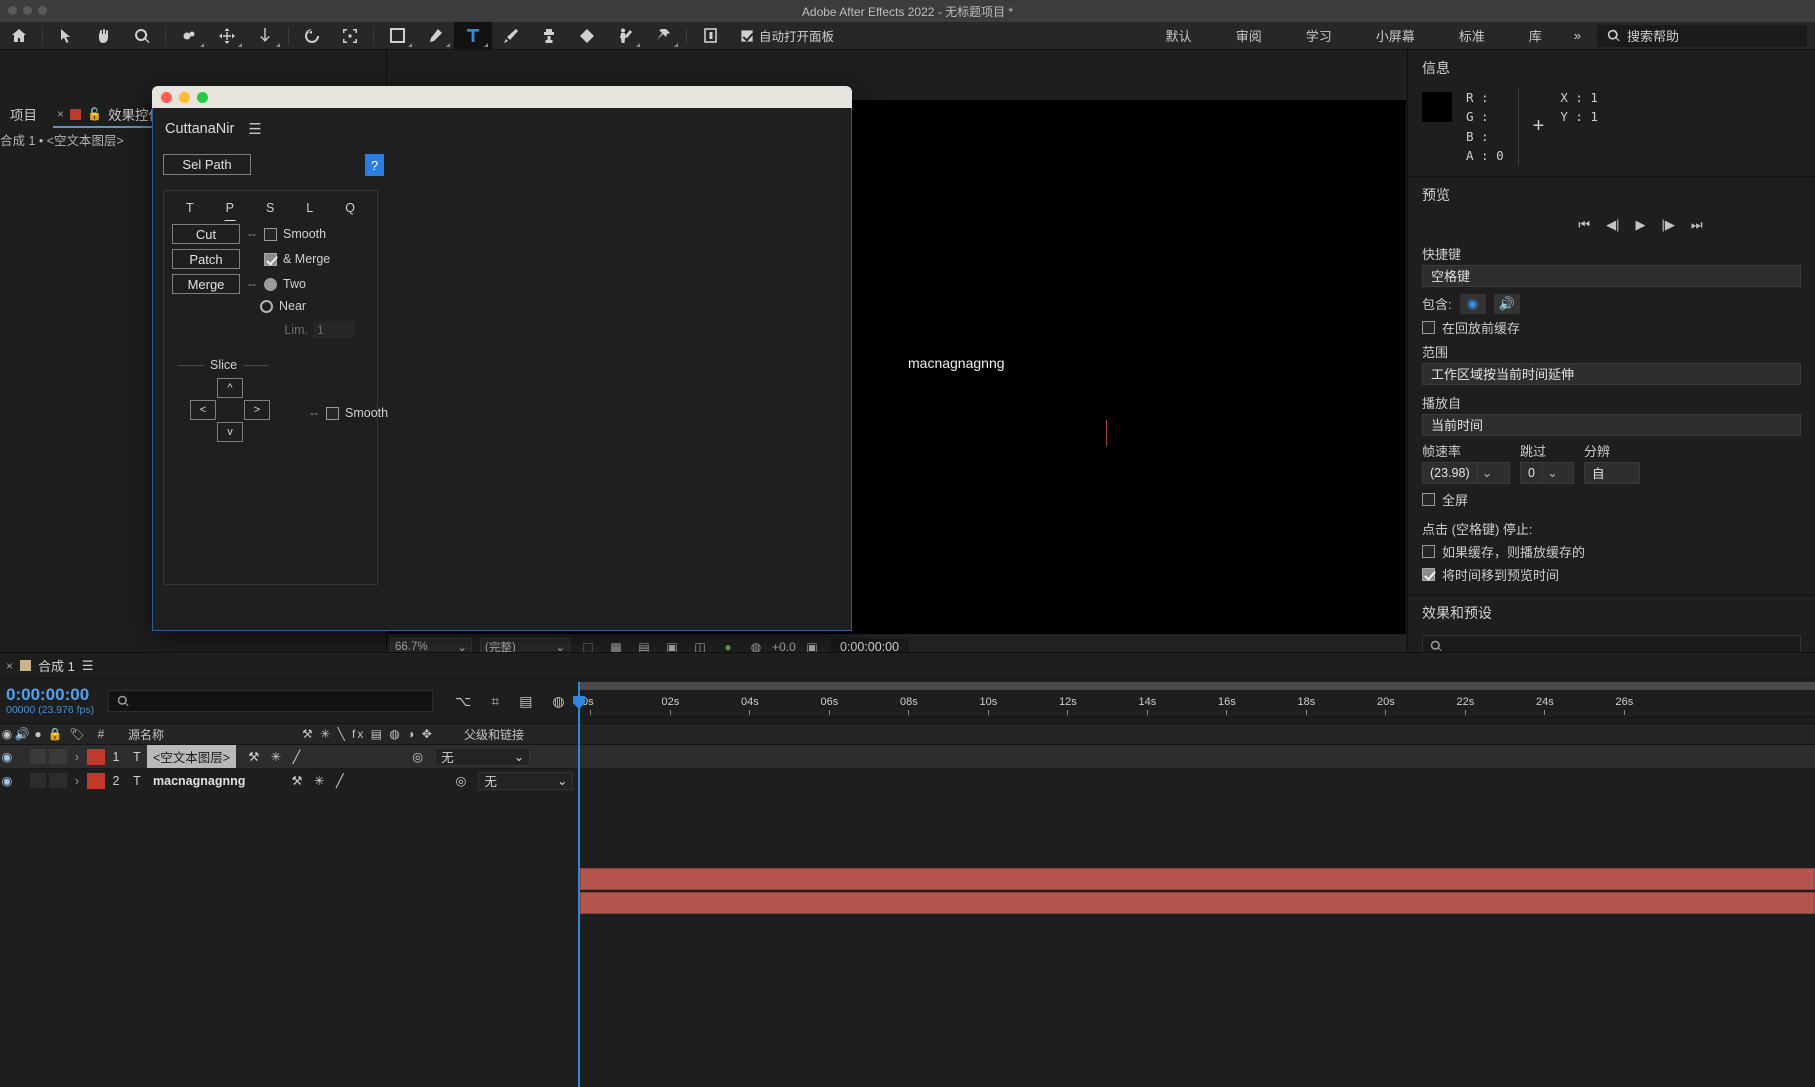  Describe the element at coordinates (495, 701) in the screenshot. I see `draft-3d-icon: ⌗` at that location.